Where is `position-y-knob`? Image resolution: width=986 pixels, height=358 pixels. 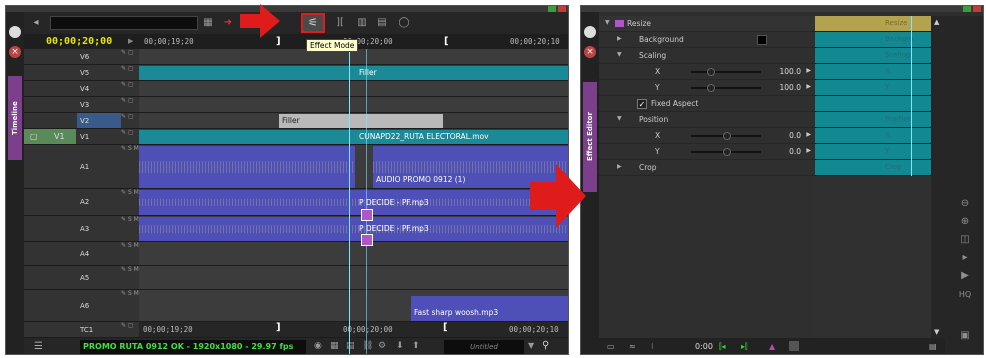 position-y-knob is located at coordinates (727, 152).